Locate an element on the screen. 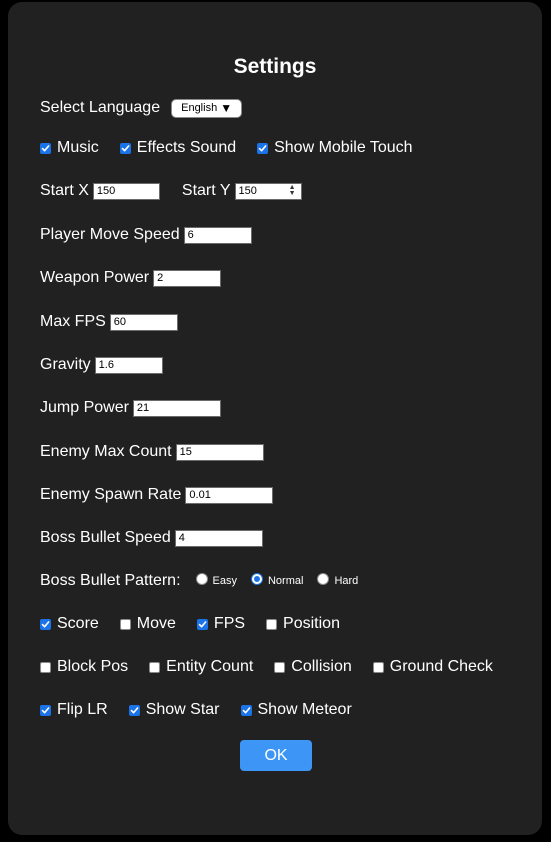 This screenshot has width=551, height=842. move-checkbox: Move is located at coordinates (147, 624).